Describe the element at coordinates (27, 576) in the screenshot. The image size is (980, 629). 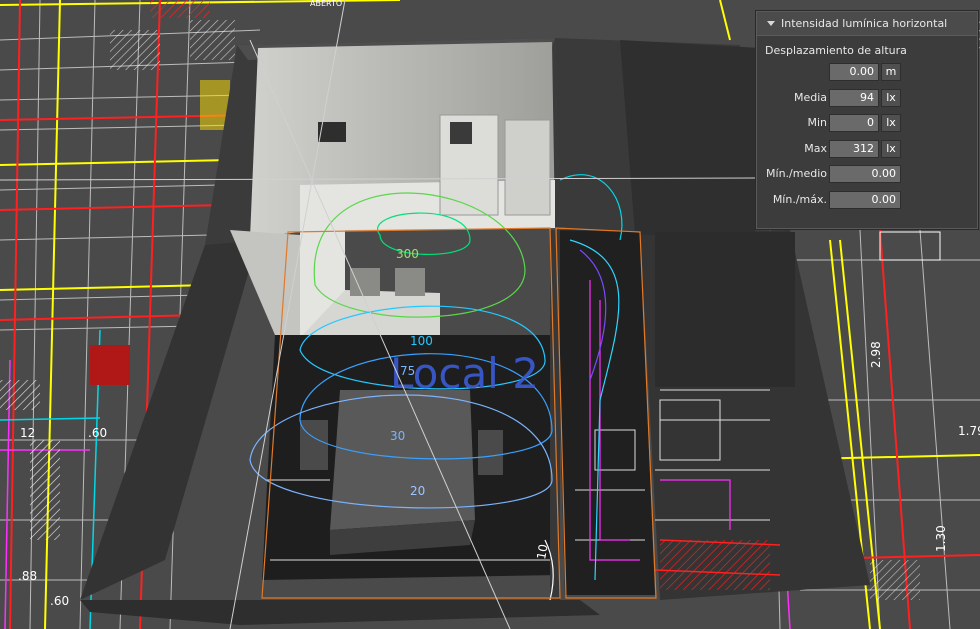
I see `dim-label: .88` at that location.